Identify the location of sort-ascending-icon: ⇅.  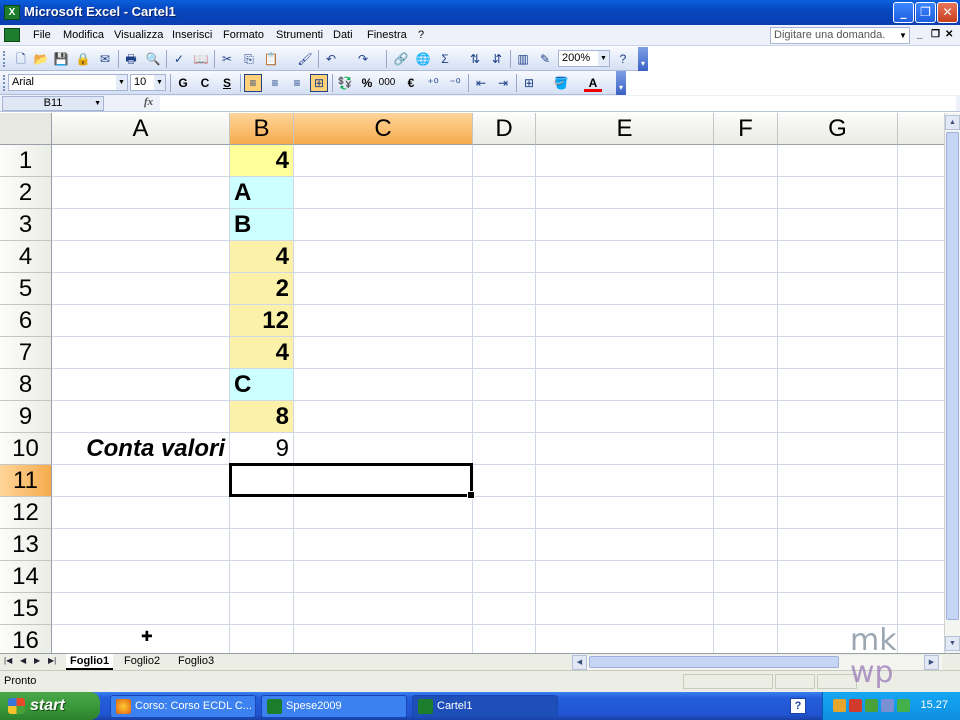
(475, 59).